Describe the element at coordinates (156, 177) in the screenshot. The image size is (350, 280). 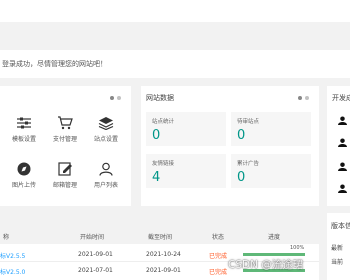
I see `stat-value: 4` at that location.